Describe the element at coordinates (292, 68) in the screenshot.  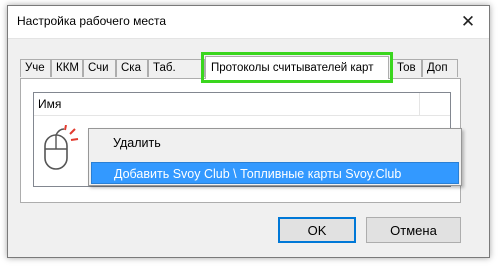
I see `tab-label: Протоколы считывателей карт` at that location.